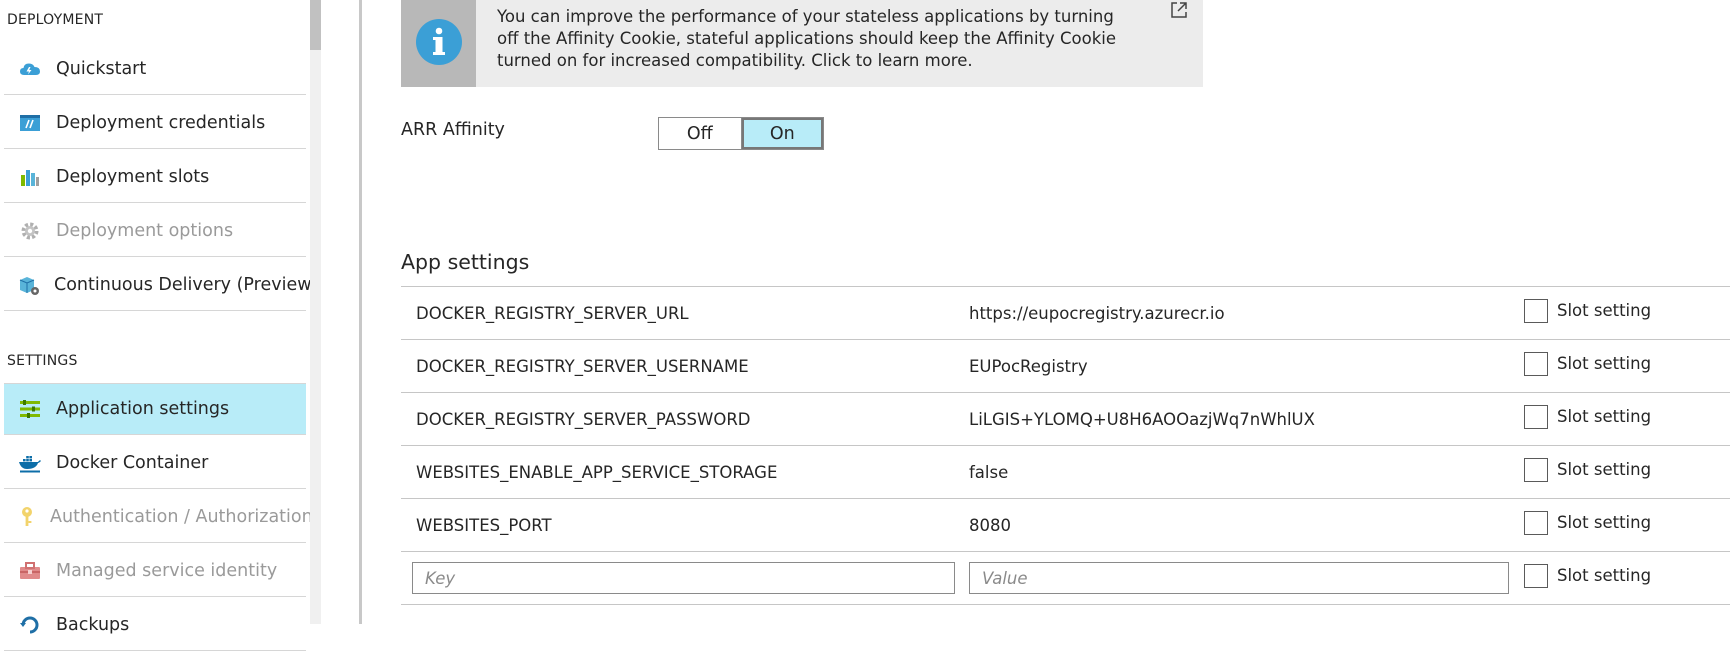 The image size is (1730, 651). Describe the element at coordinates (167, 570) in the screenshot. I see `menu-item-label: Managed service identity` at that location.